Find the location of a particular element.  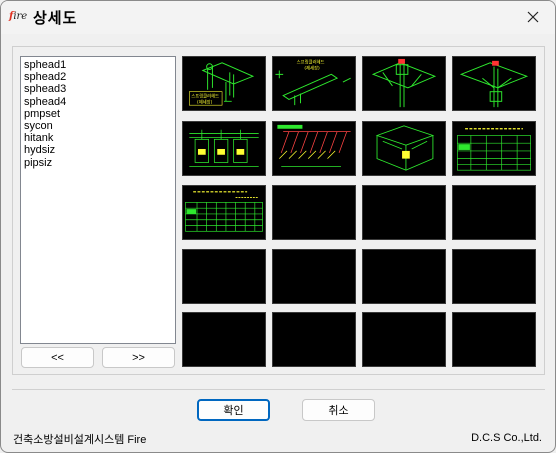

high-tank-drawing is located at coordinates (405, 148).